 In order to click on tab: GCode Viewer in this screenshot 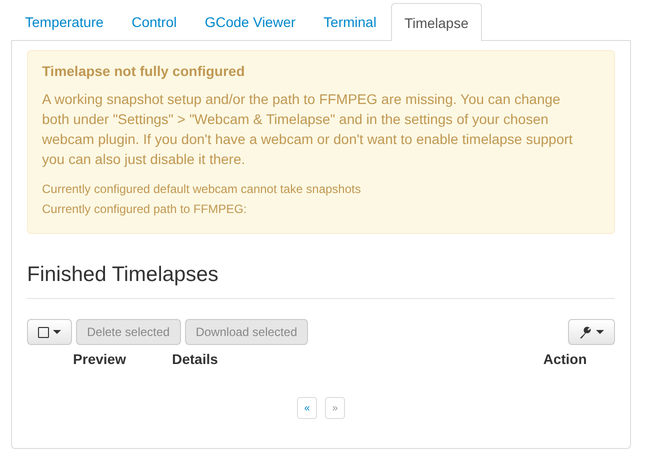, I will do `click(250, 21)`.